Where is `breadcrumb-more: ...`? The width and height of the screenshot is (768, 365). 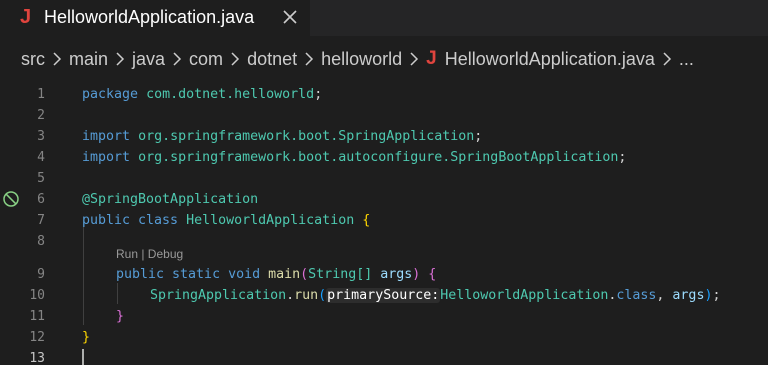
breadcrumb-more: ... is located at coordinates (686, 59).